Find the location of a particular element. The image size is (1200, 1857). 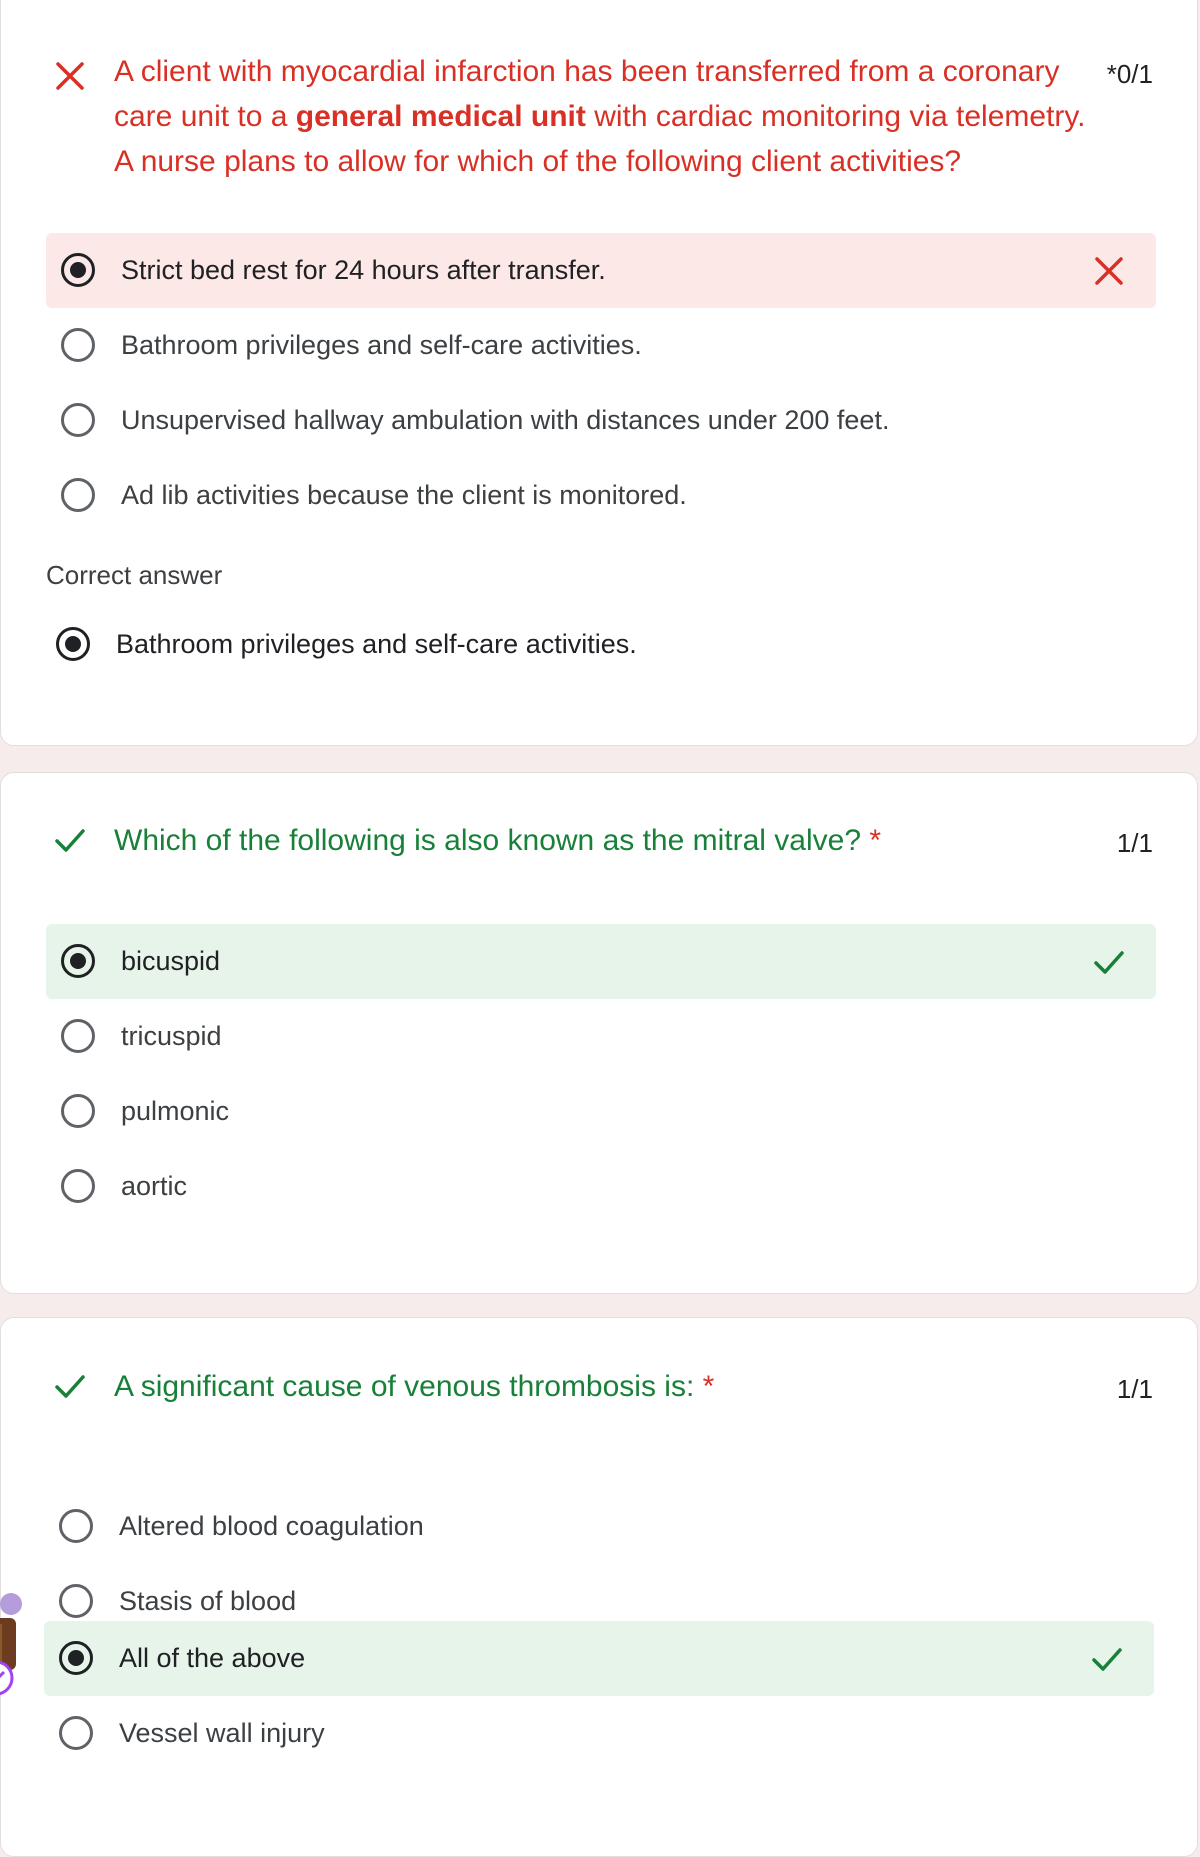

option-pulmonic: pulmonic is located at coordinates (601, 1111).